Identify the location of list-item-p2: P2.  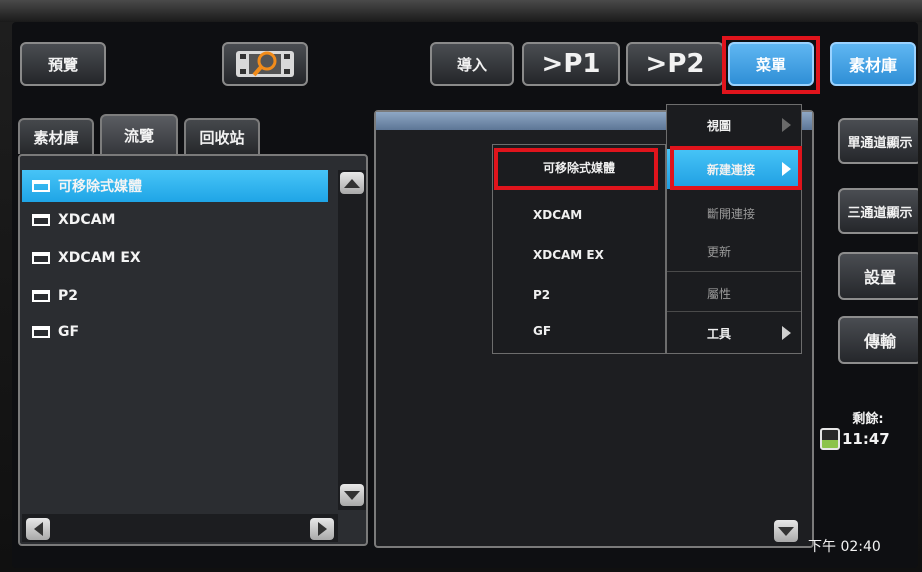
(175, 296).